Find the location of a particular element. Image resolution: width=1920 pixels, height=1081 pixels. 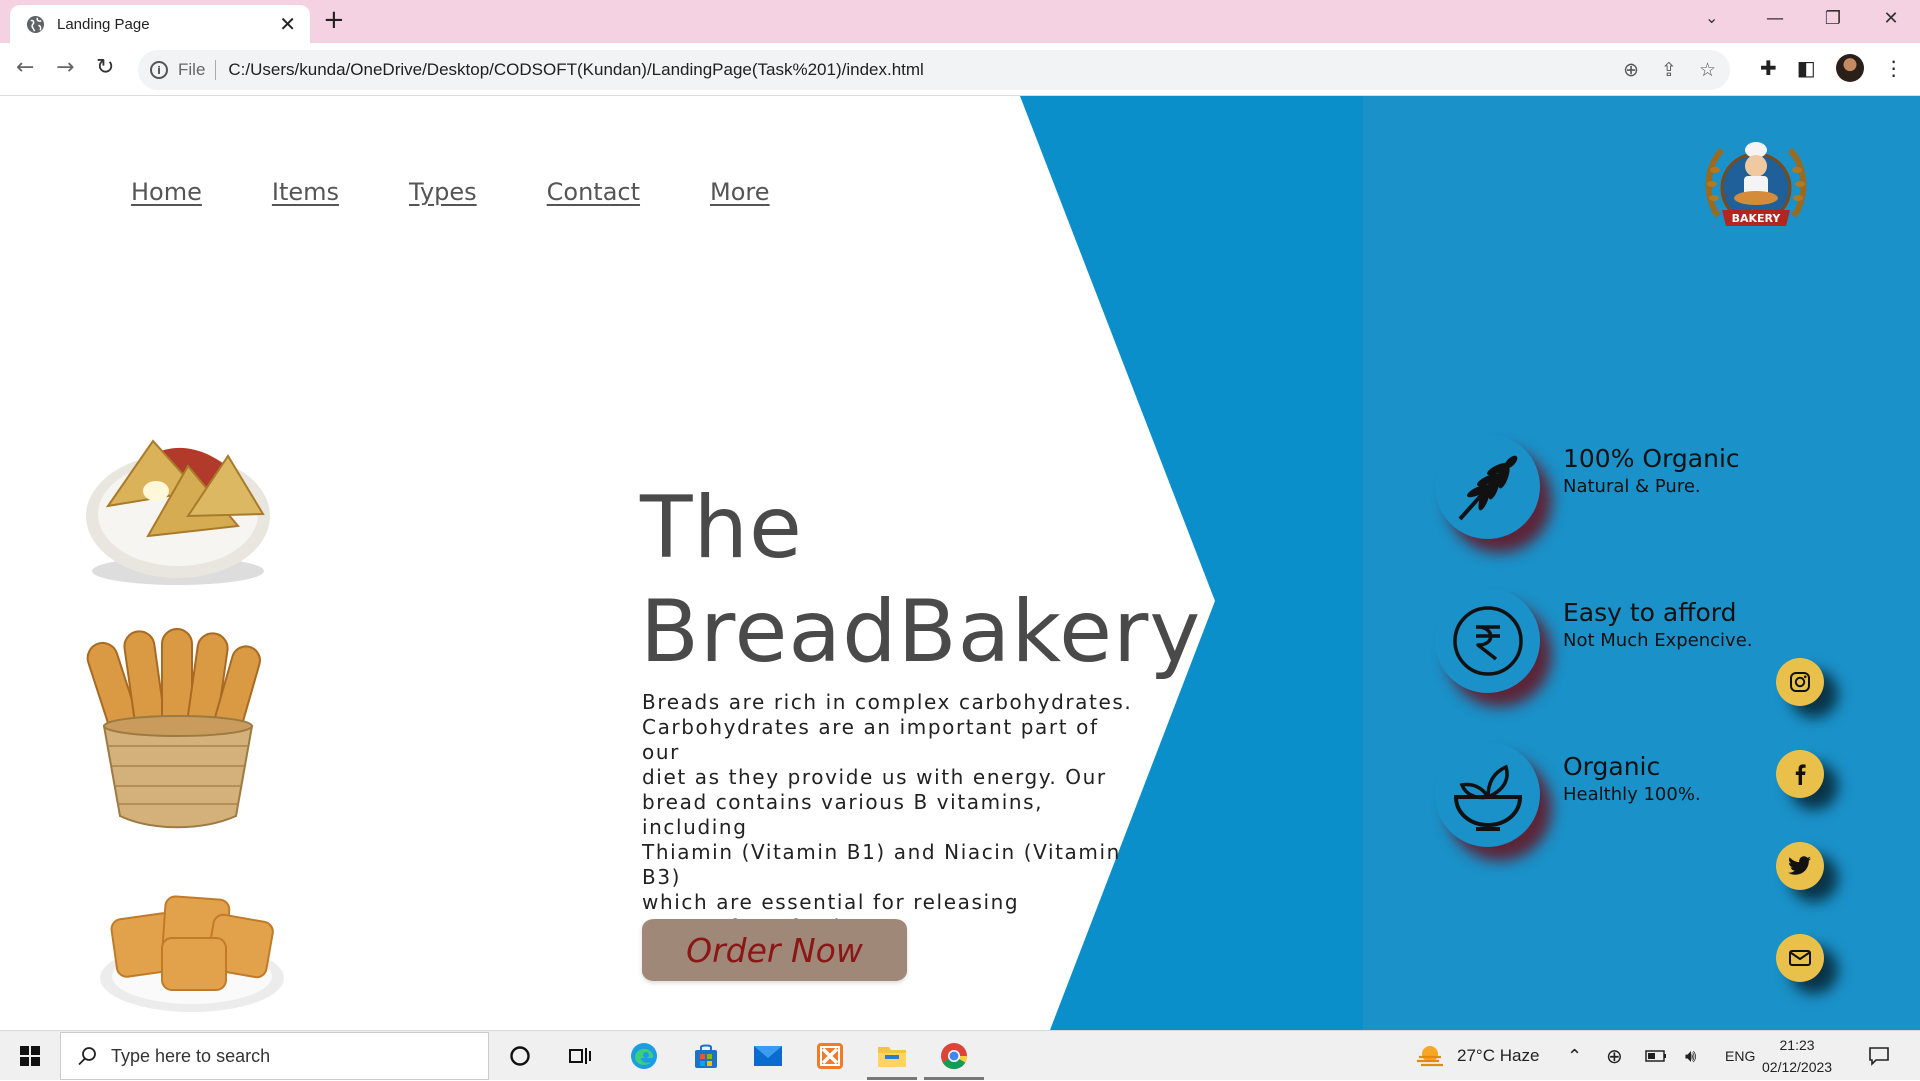

edge-browser-icon is located at coordinates (644, 1056).